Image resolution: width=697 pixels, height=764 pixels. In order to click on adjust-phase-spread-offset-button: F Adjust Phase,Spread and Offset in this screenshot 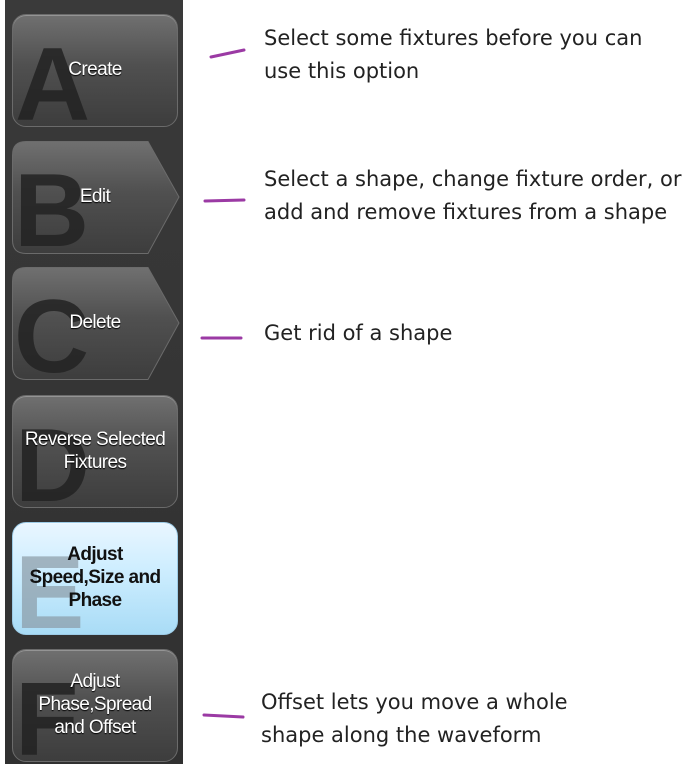, I will do `click(95, 705)`.